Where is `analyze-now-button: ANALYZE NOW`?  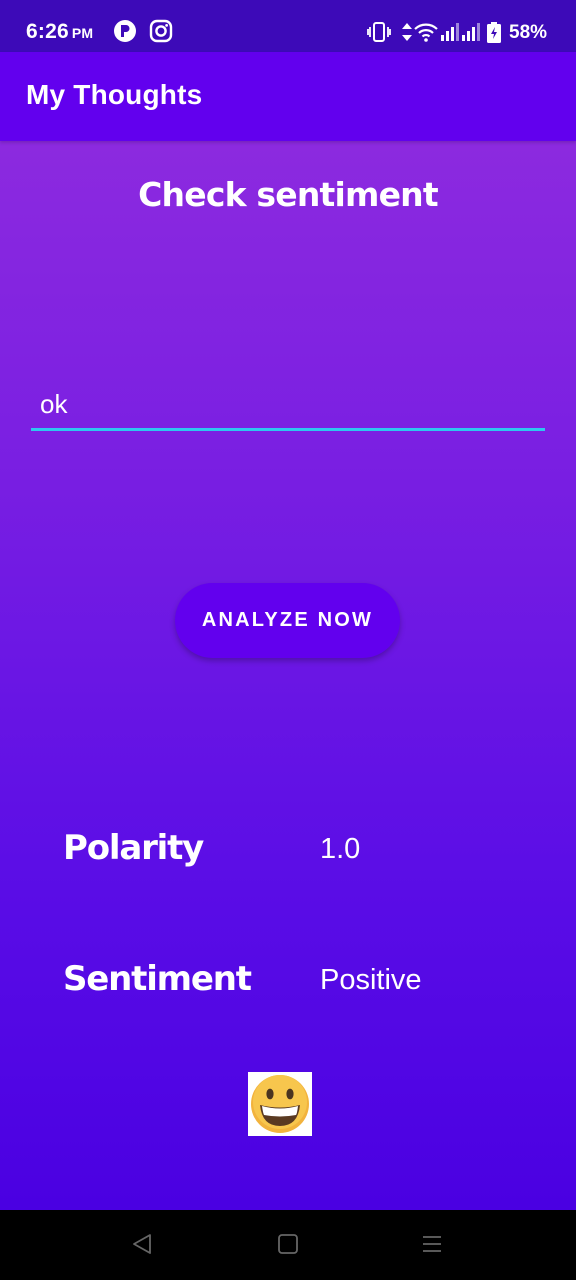
analyze-now-button: ANALYZE NOW is located at coordinates (287, 620).